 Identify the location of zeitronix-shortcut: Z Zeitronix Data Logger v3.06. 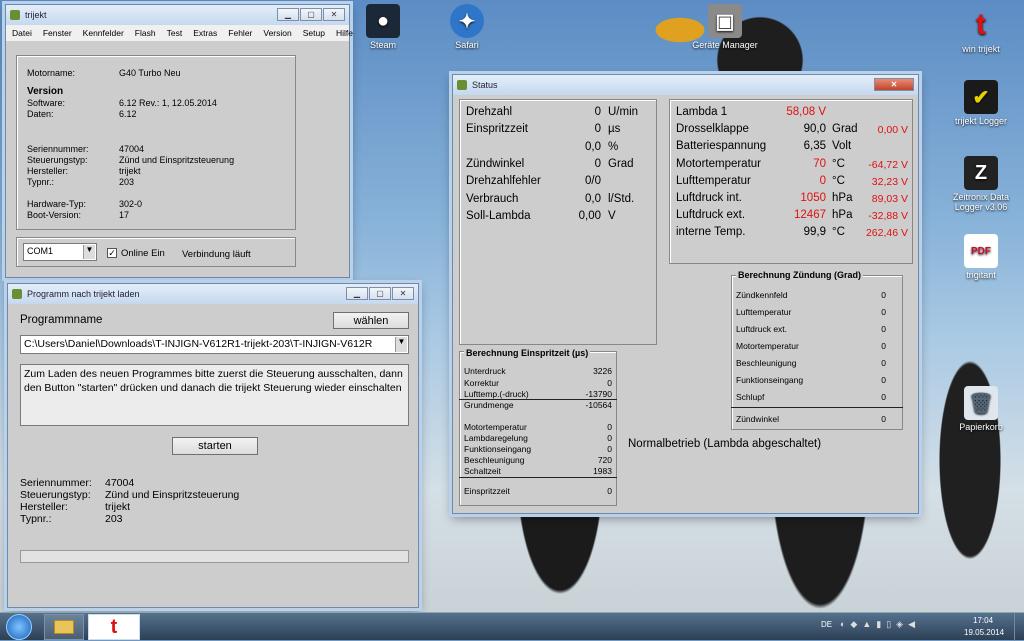
(981, 184).